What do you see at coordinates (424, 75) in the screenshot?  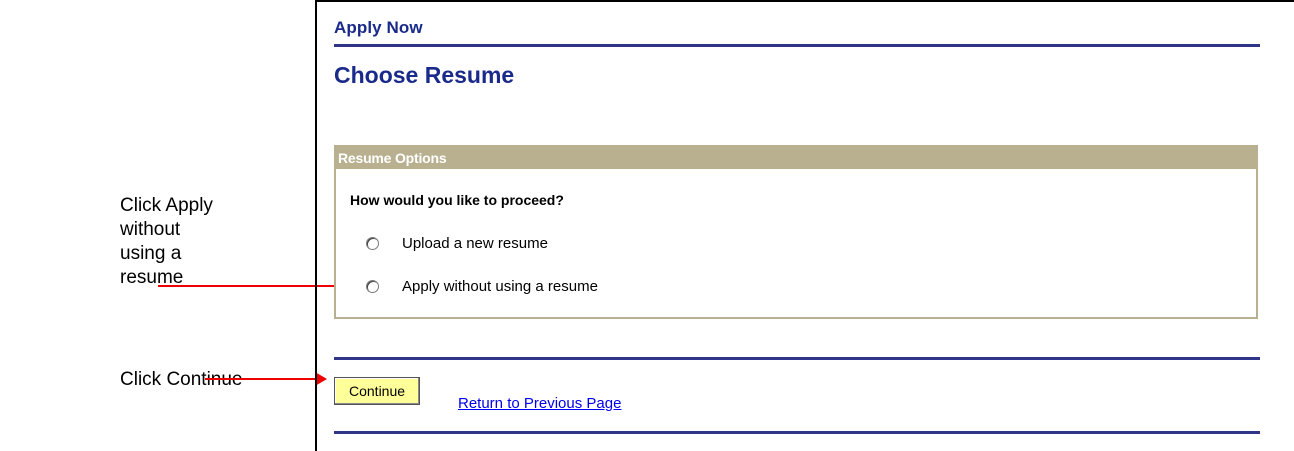 I see `page-title: Choose Resume` at bounding box center [424, 75].